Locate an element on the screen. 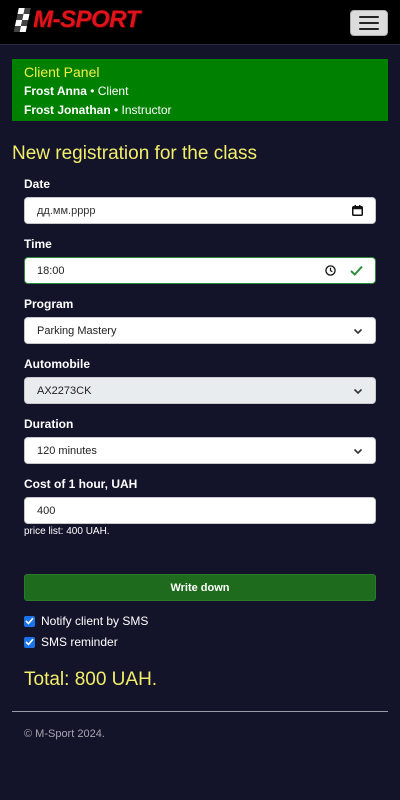 Image resolution: width=400 pixels, height=800 pixels. cost-label: Cost of 1 hour, UAH is located at coordinates (81, 484).